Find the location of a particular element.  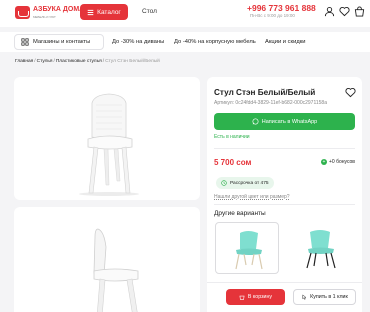

catalog-button: Каталог is located at coordinates (104, 12).